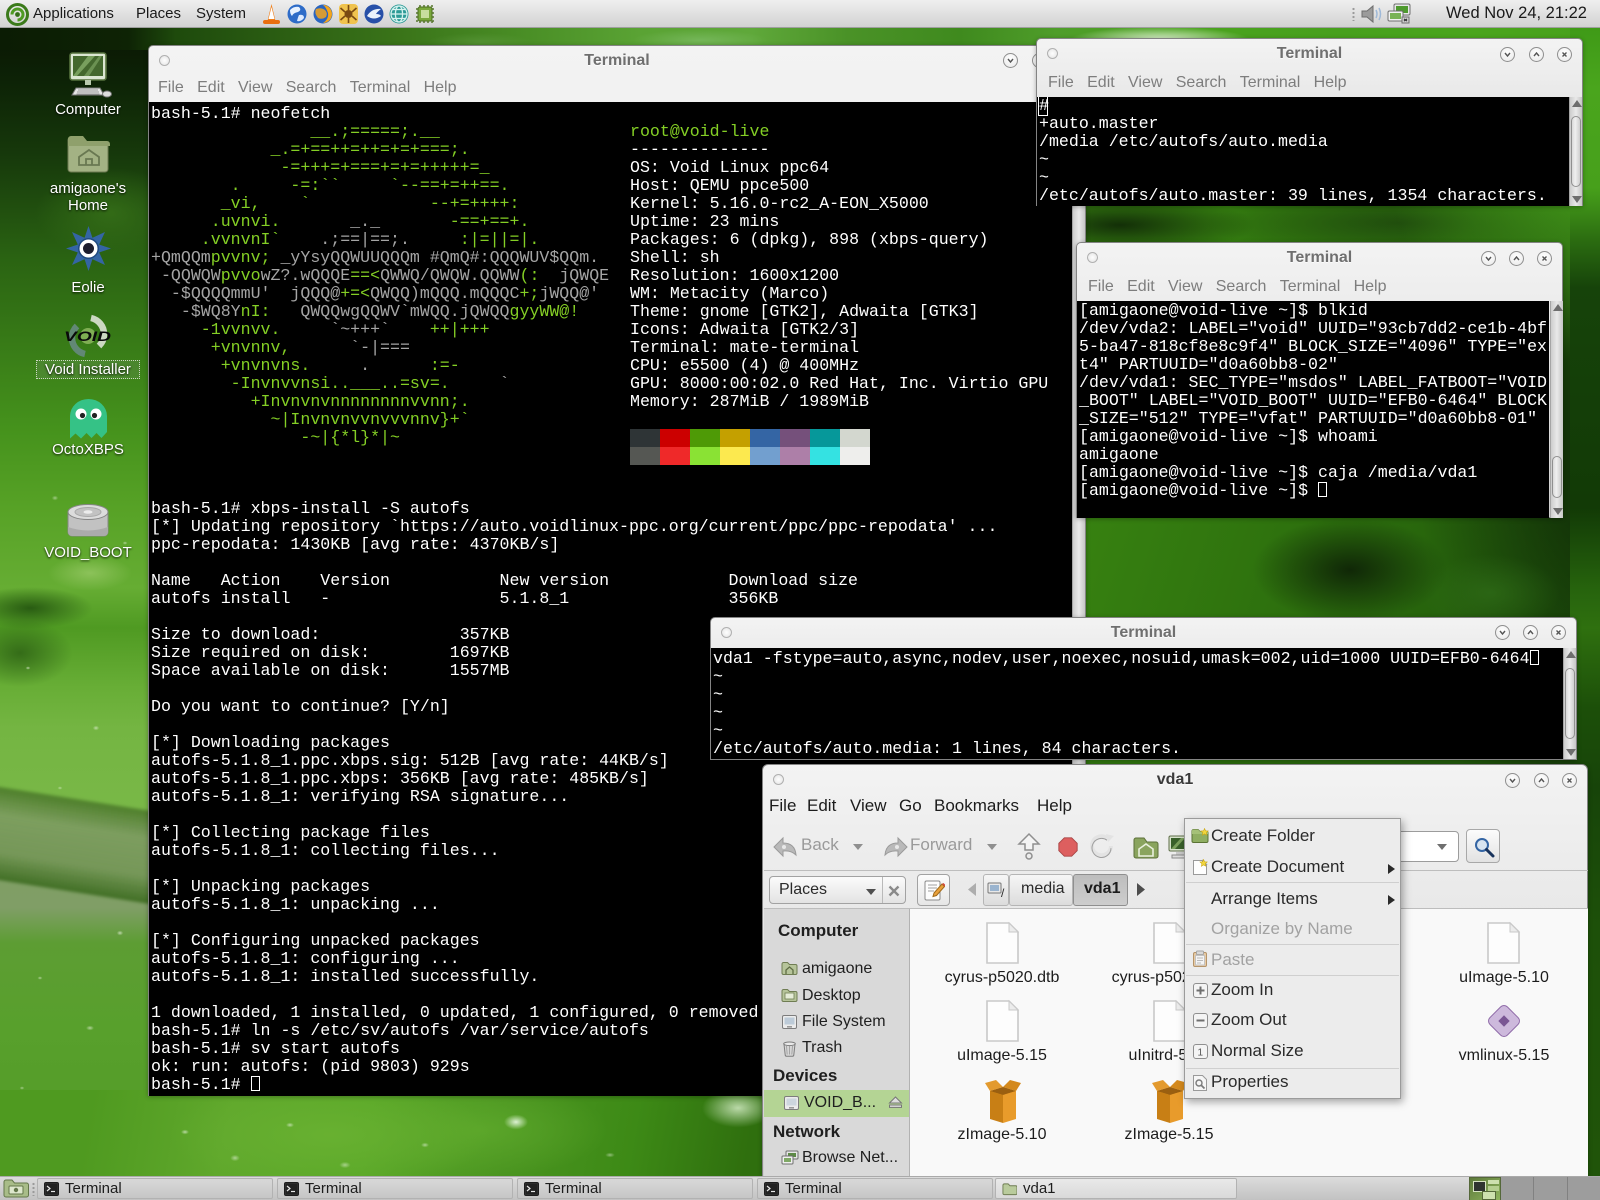 Image resolution: width=1600 pixels, height=1200 pixels. I want to click on svg-text: 1, so click(1201, 1053).